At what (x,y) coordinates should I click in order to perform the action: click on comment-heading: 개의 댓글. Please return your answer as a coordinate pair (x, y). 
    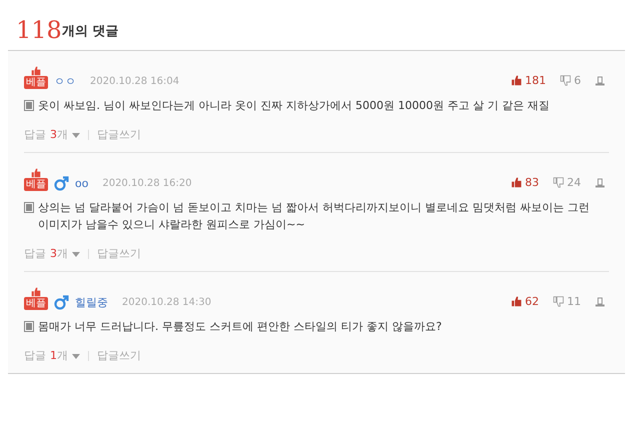
    Looking at the image, I should click on (90, 31).